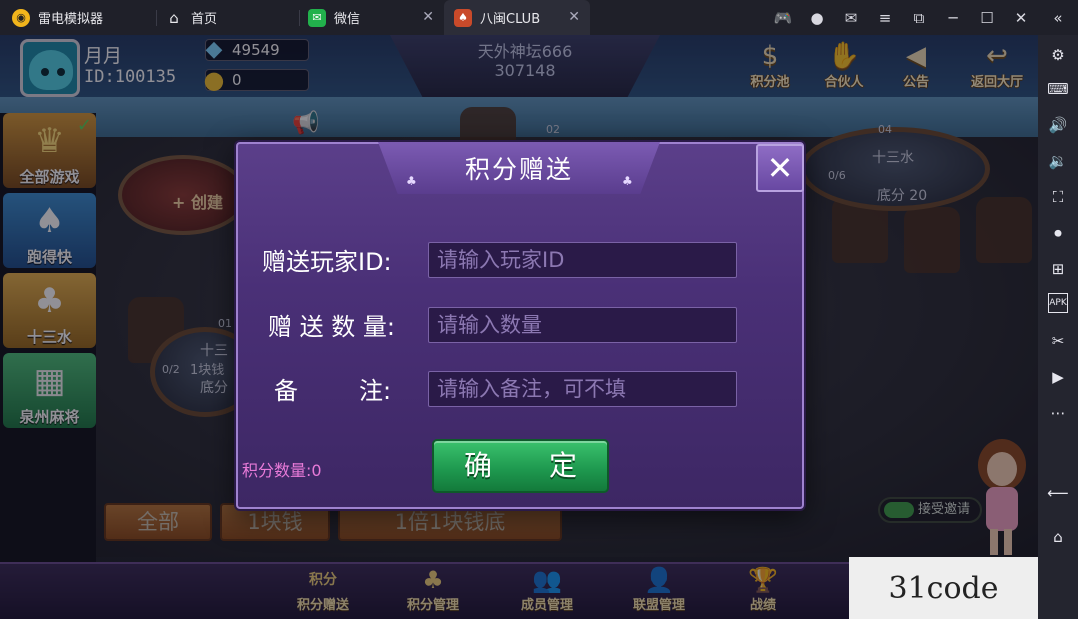 This screenshot has width=1078, height=619. What do you see at coordinates (1058, 341) in the screenshot?
I see `scissors-icon: ✂` at bounding box center [1058, 341].